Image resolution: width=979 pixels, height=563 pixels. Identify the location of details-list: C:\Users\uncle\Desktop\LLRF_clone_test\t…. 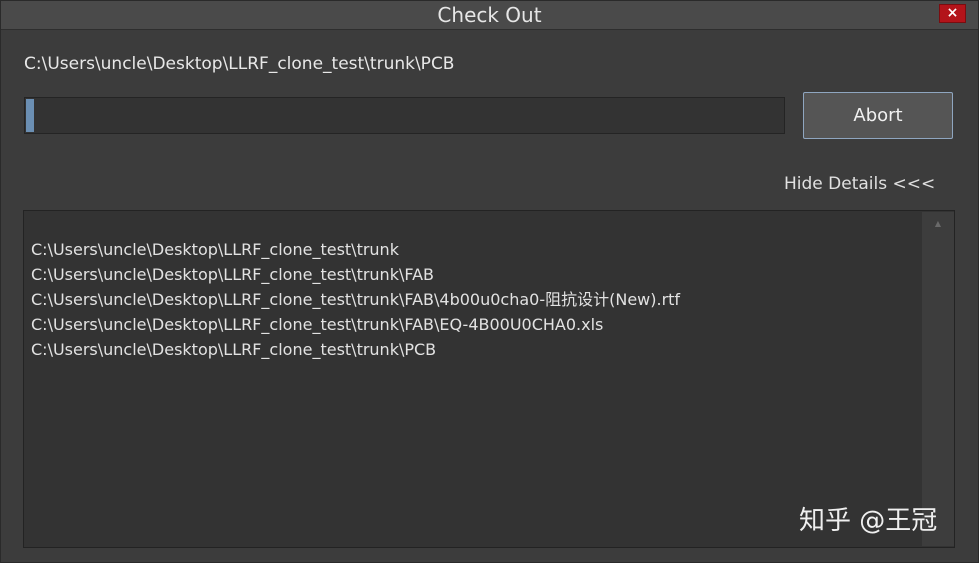
(355, 299).